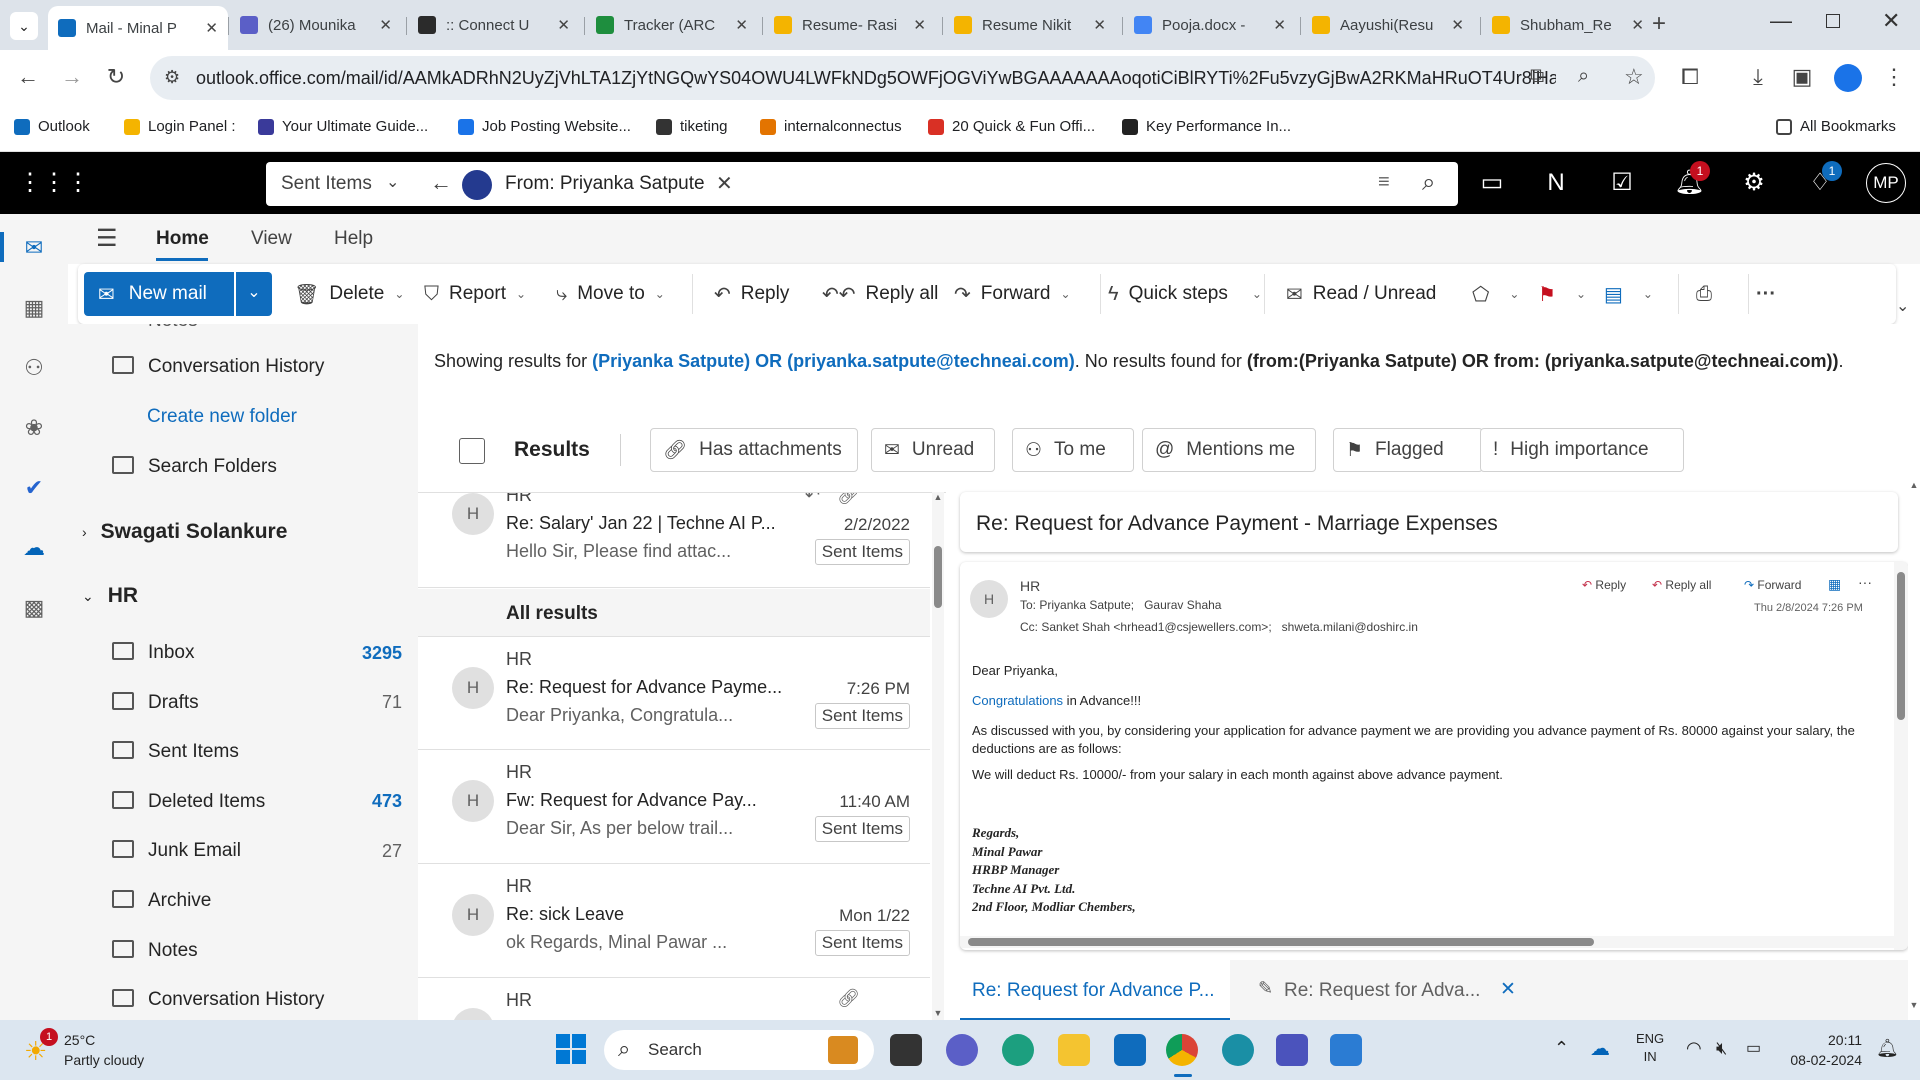 Image resolution: width=1920 pixels, height=1080 pixels. I want to click on folder-item: Inbox 3295, so click(257, 653).